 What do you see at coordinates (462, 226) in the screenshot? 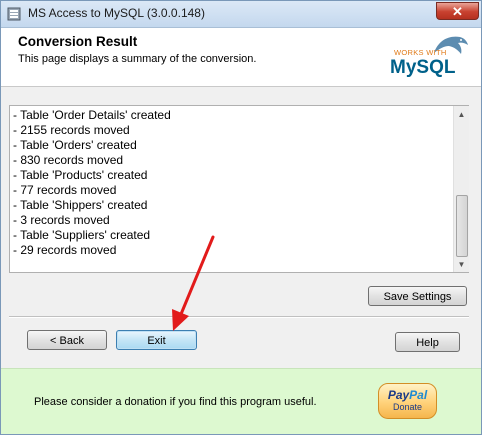
I see `scroll-thumb` at bounding box center [462, 226].